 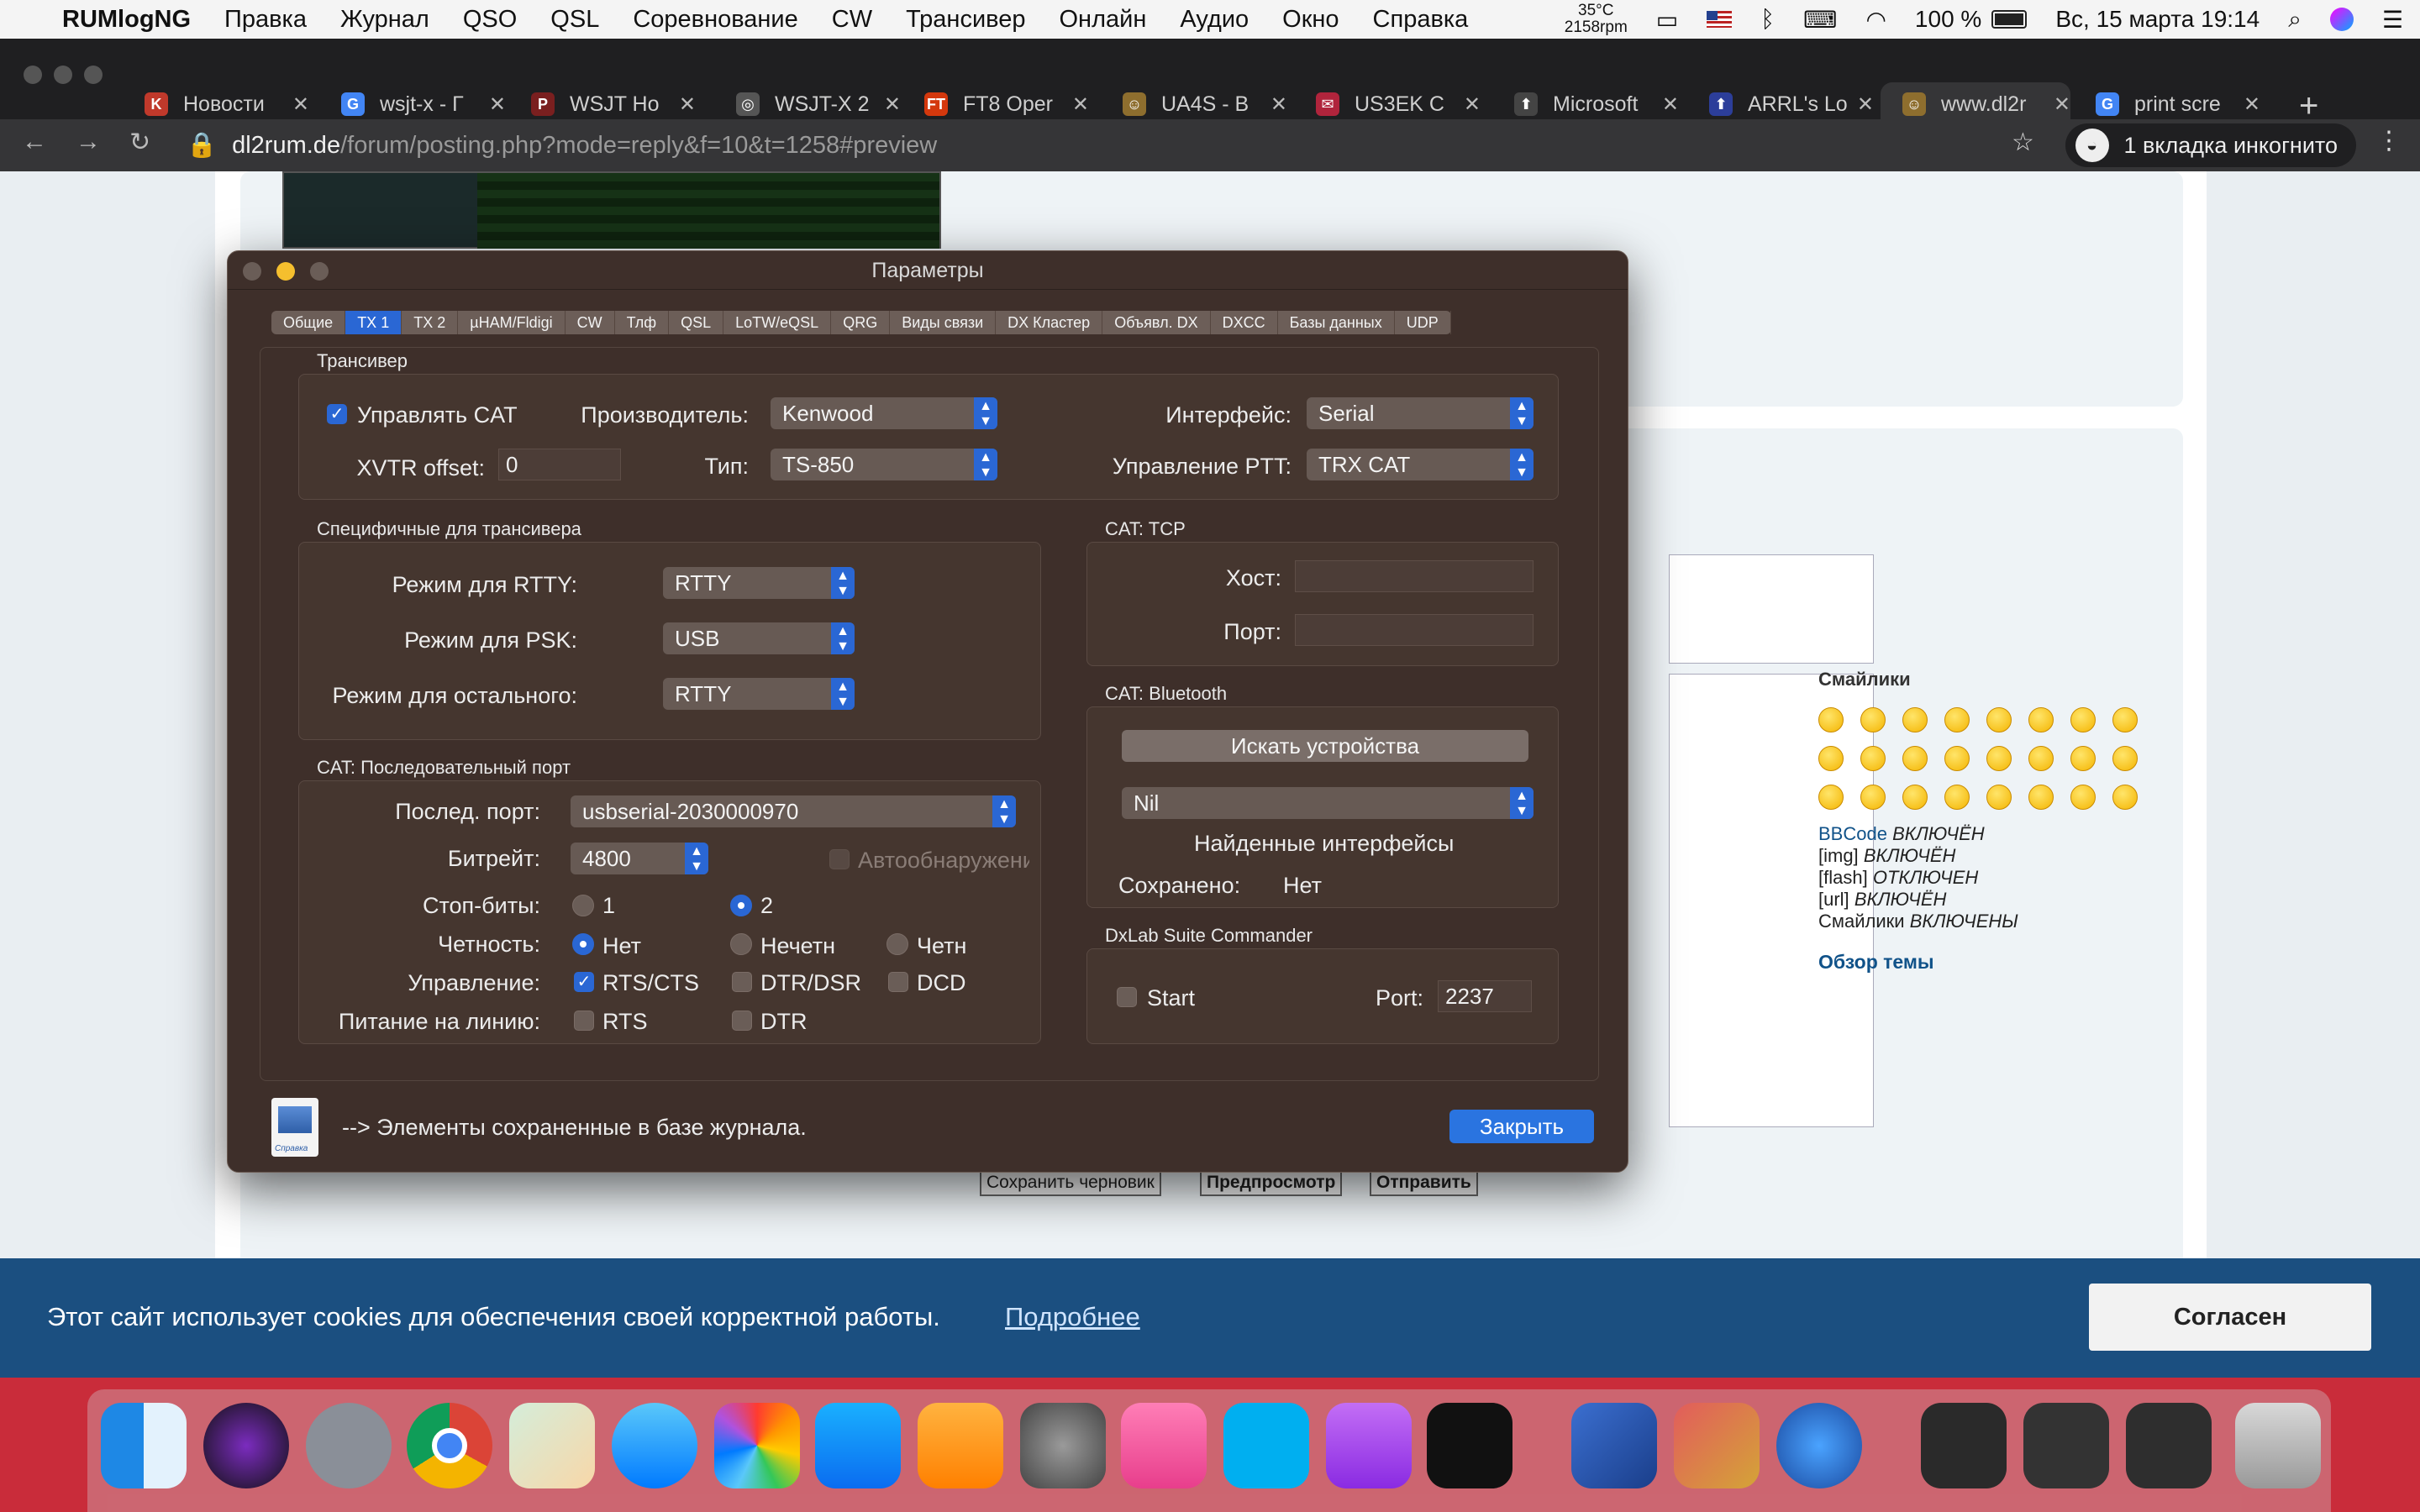 What do you see at coordinates (1792, 104) in the screenshot?
I see `browser-tab: ⬆ ARRL's Lo ✕` at bounding box center [1792, 104].